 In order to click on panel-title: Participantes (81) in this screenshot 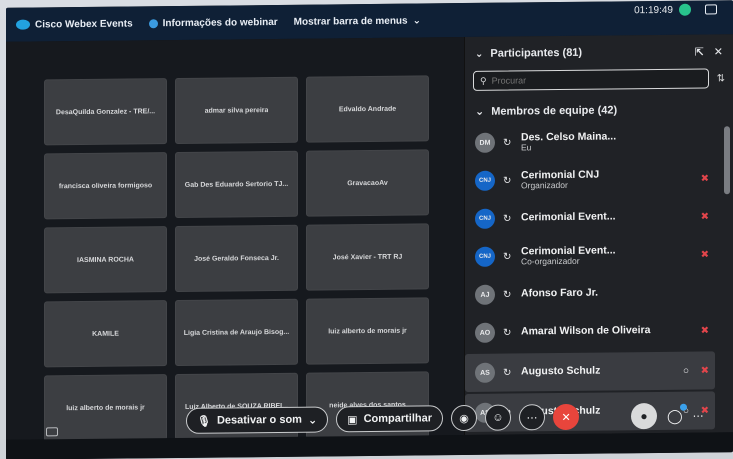, I will do `click(536, 53)`.